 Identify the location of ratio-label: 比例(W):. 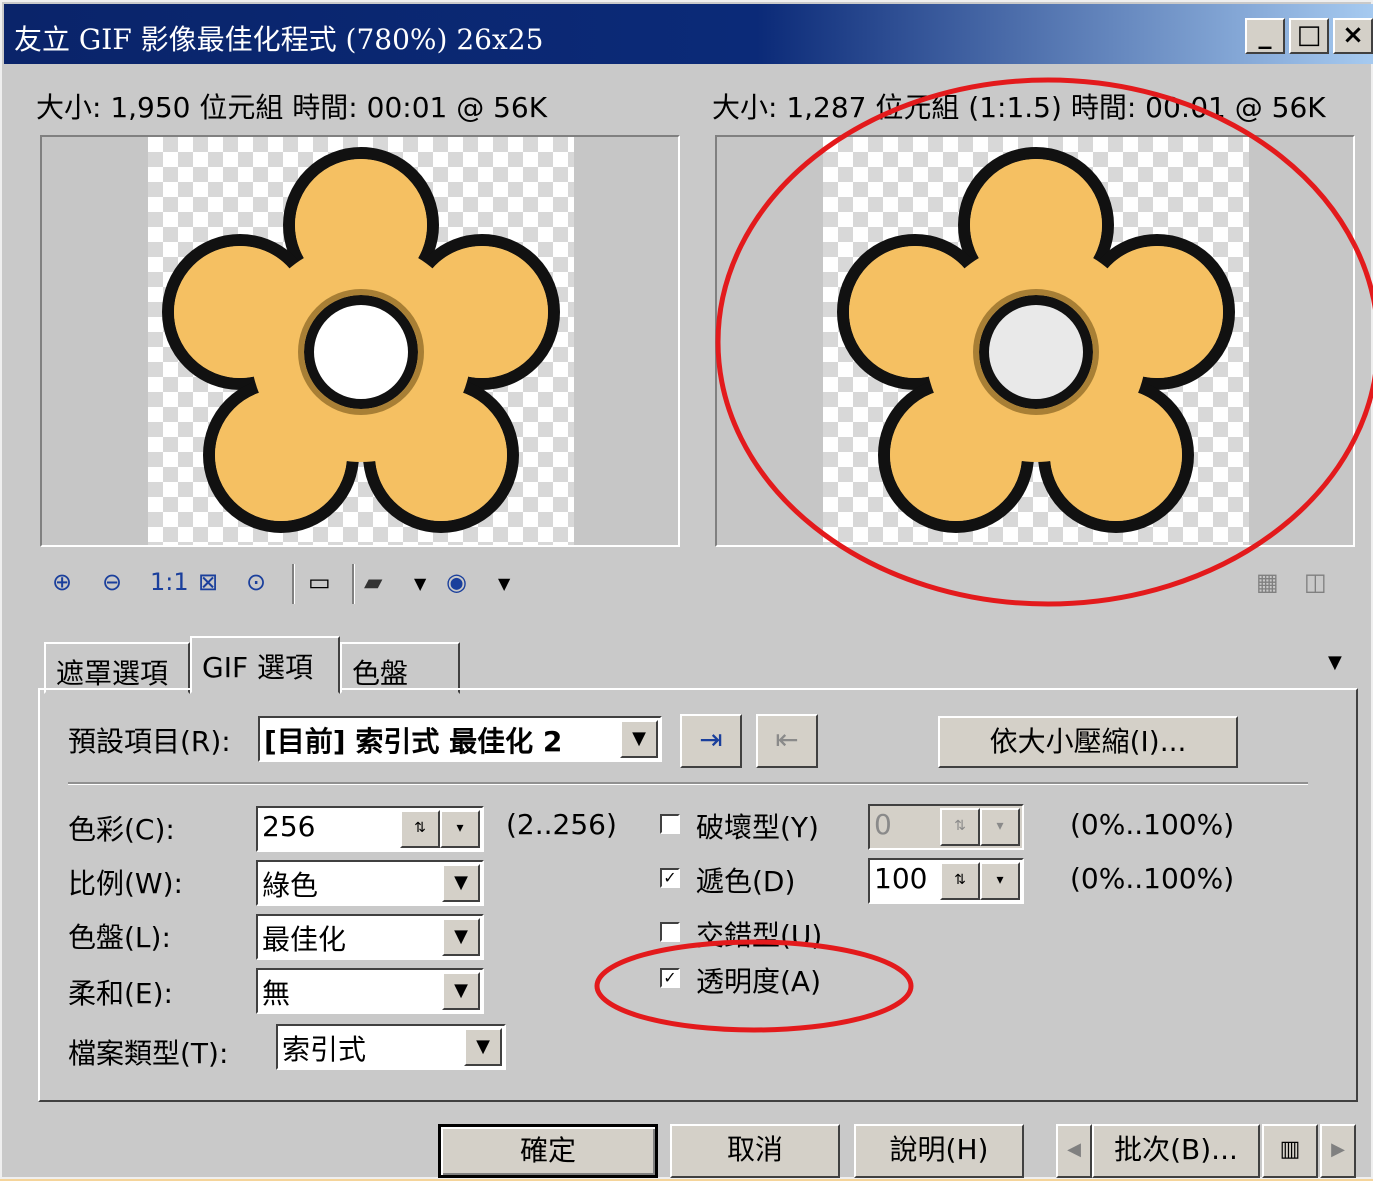
(125, 883).